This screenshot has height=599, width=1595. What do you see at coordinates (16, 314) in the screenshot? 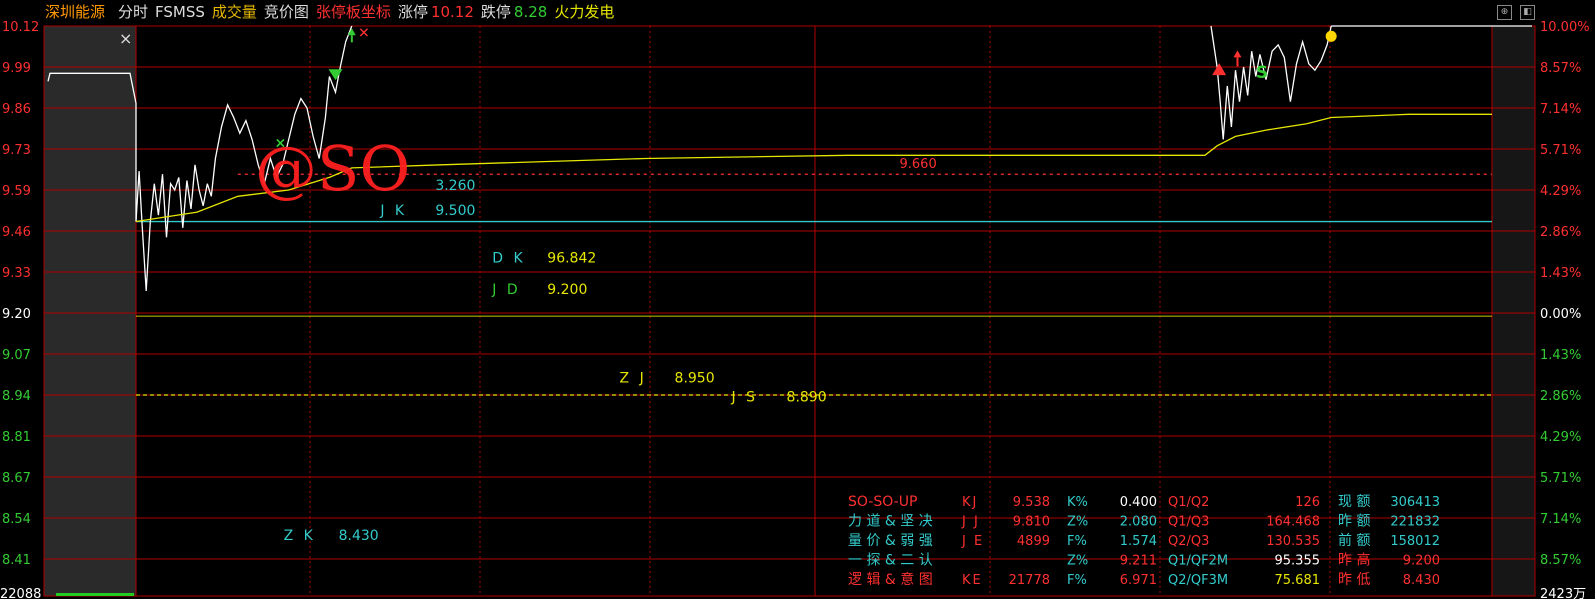
I see `y-tick-left: 9.20` at bounding box center [16, 314].